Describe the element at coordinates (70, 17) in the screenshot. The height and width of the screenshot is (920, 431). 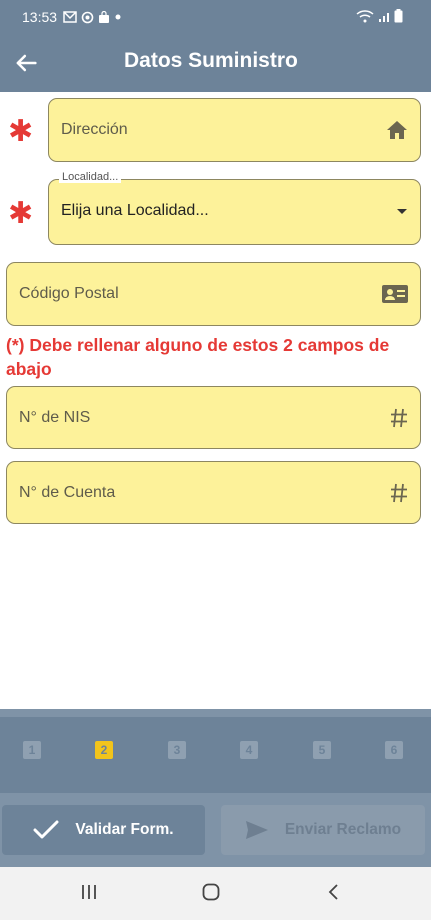
I see `mail-icon` at that location.